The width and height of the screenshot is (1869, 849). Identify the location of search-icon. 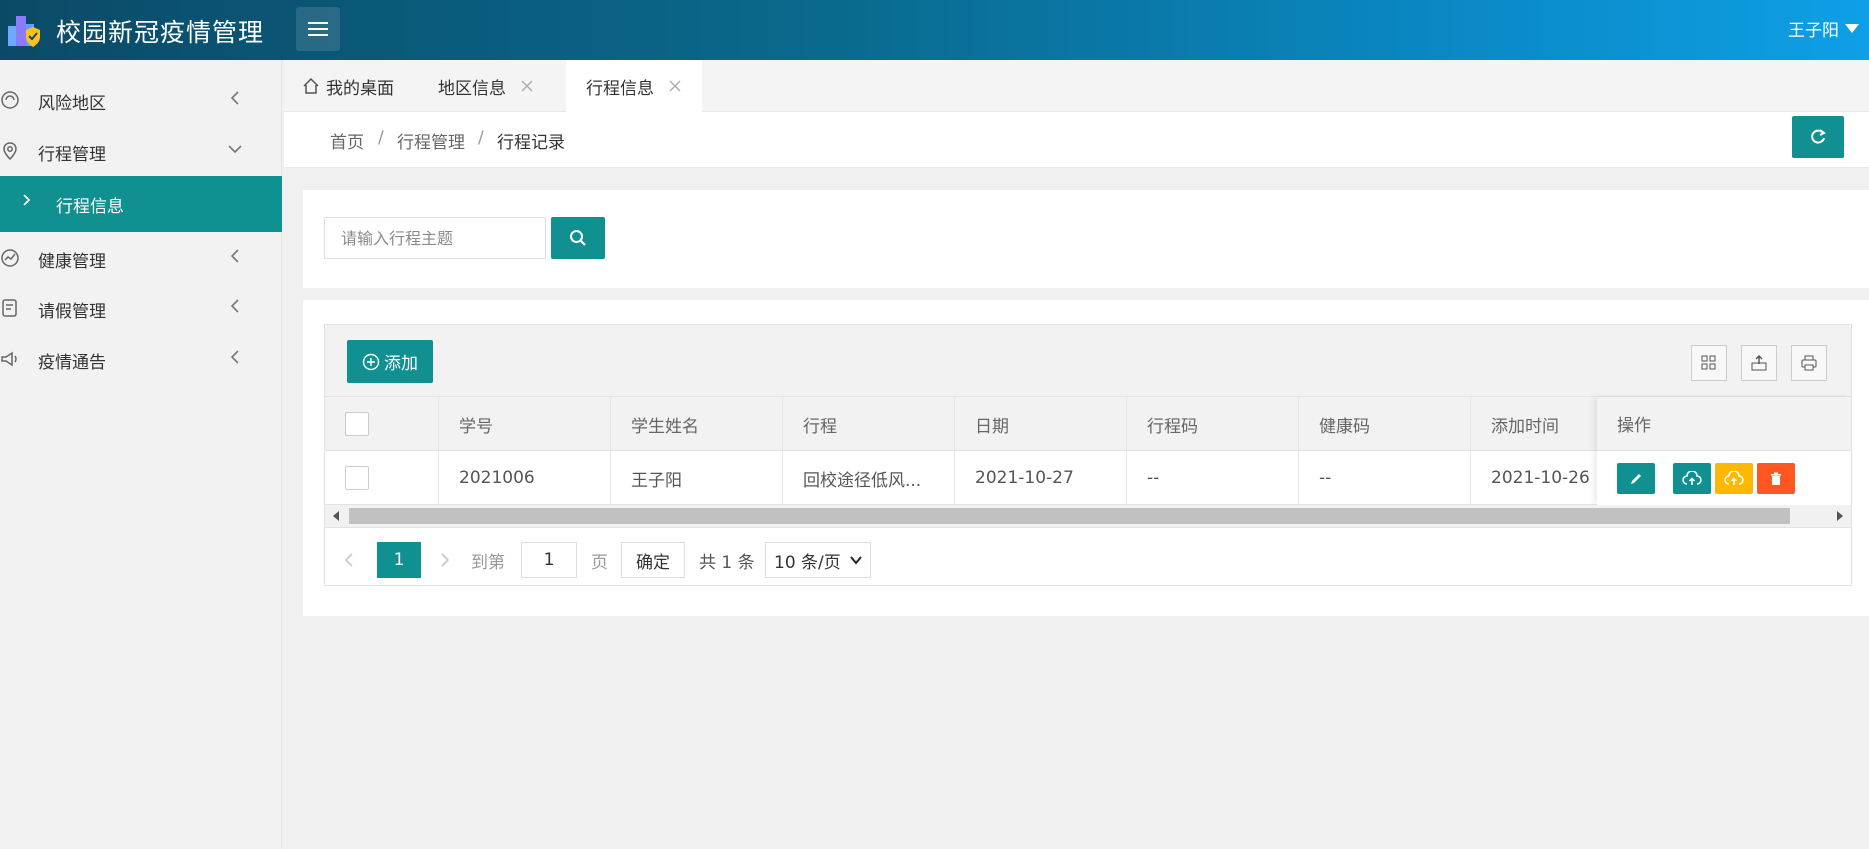
(578, 238).